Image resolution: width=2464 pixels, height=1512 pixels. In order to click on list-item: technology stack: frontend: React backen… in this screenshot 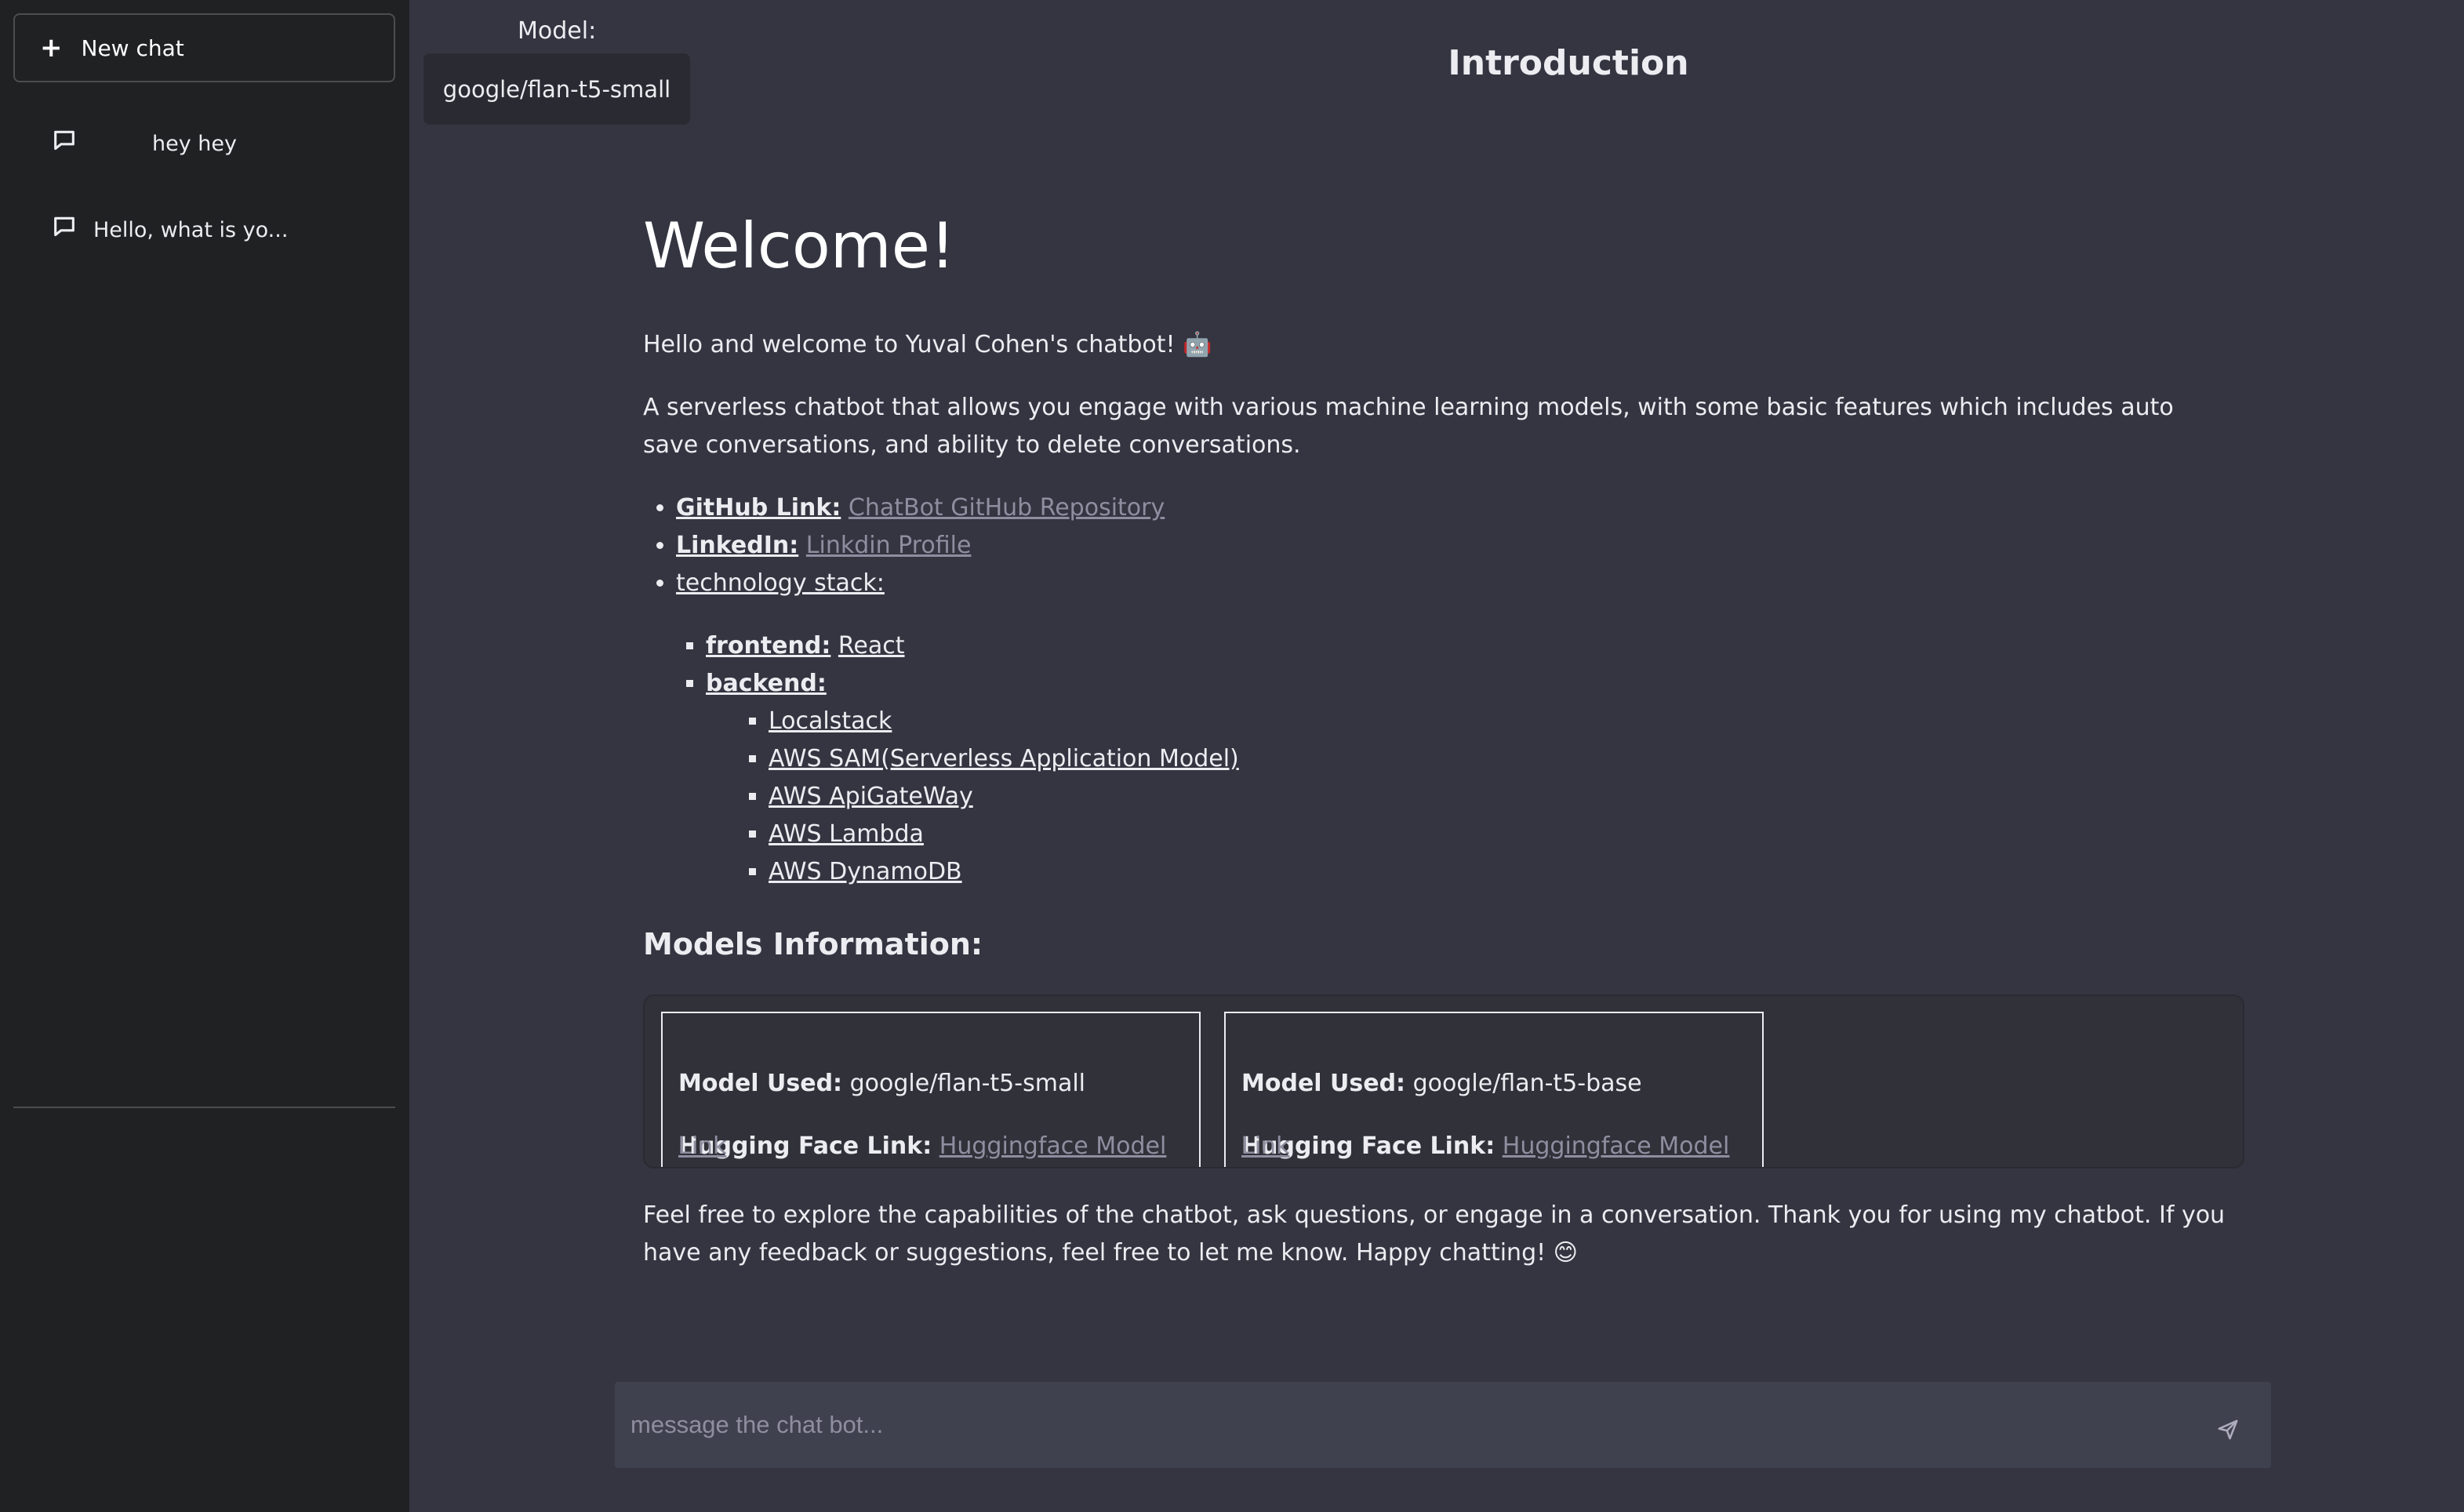, I will do `click(1471, 728)`.